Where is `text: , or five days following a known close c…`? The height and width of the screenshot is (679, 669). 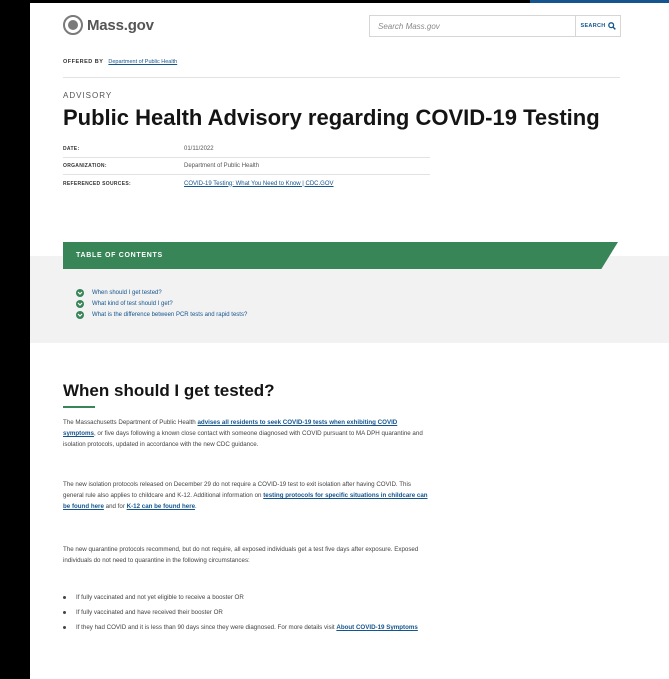
text: , or five days following a known close c… is located at coordinates (243, 439).